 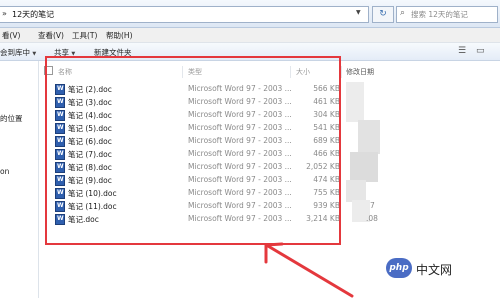 What do you see at coordinates (250, 35) in the screenshot?
I see `menu-bar: 看(V) 查看(V) 工具(T) 帮助(H)` at bounding box center [250, 35].